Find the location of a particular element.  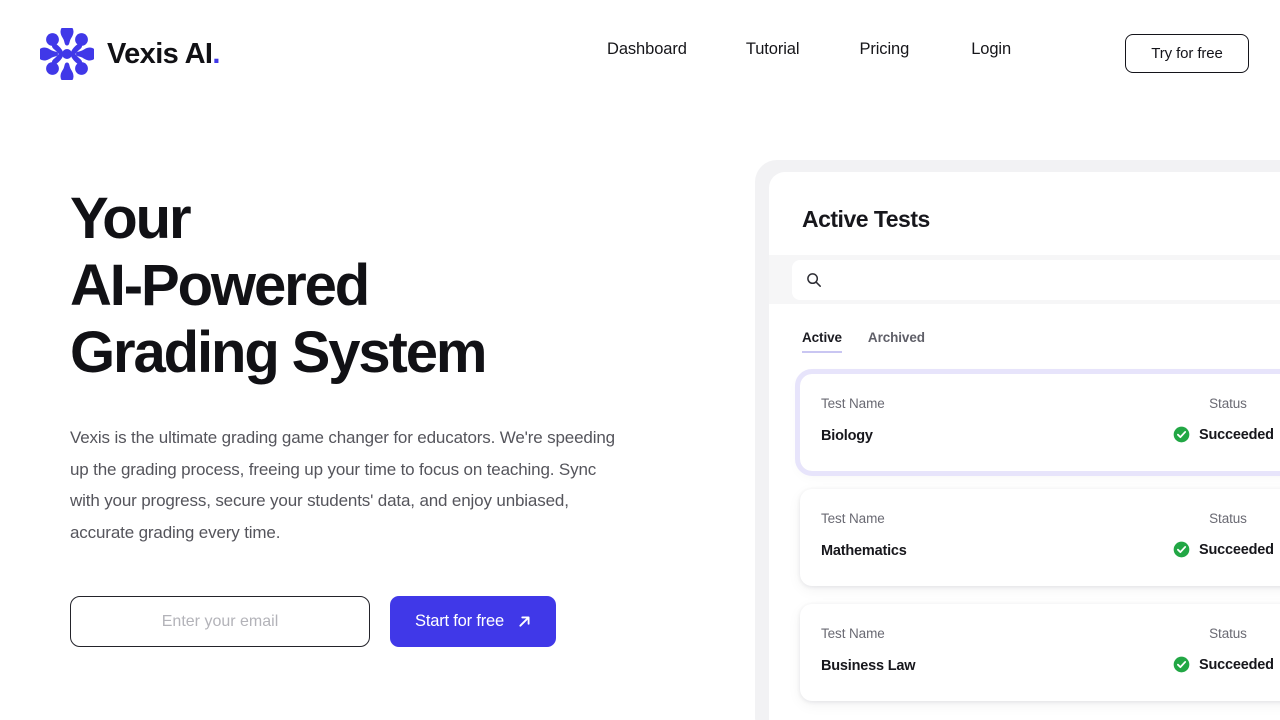

search-input is located at coordinates (1051, 279).